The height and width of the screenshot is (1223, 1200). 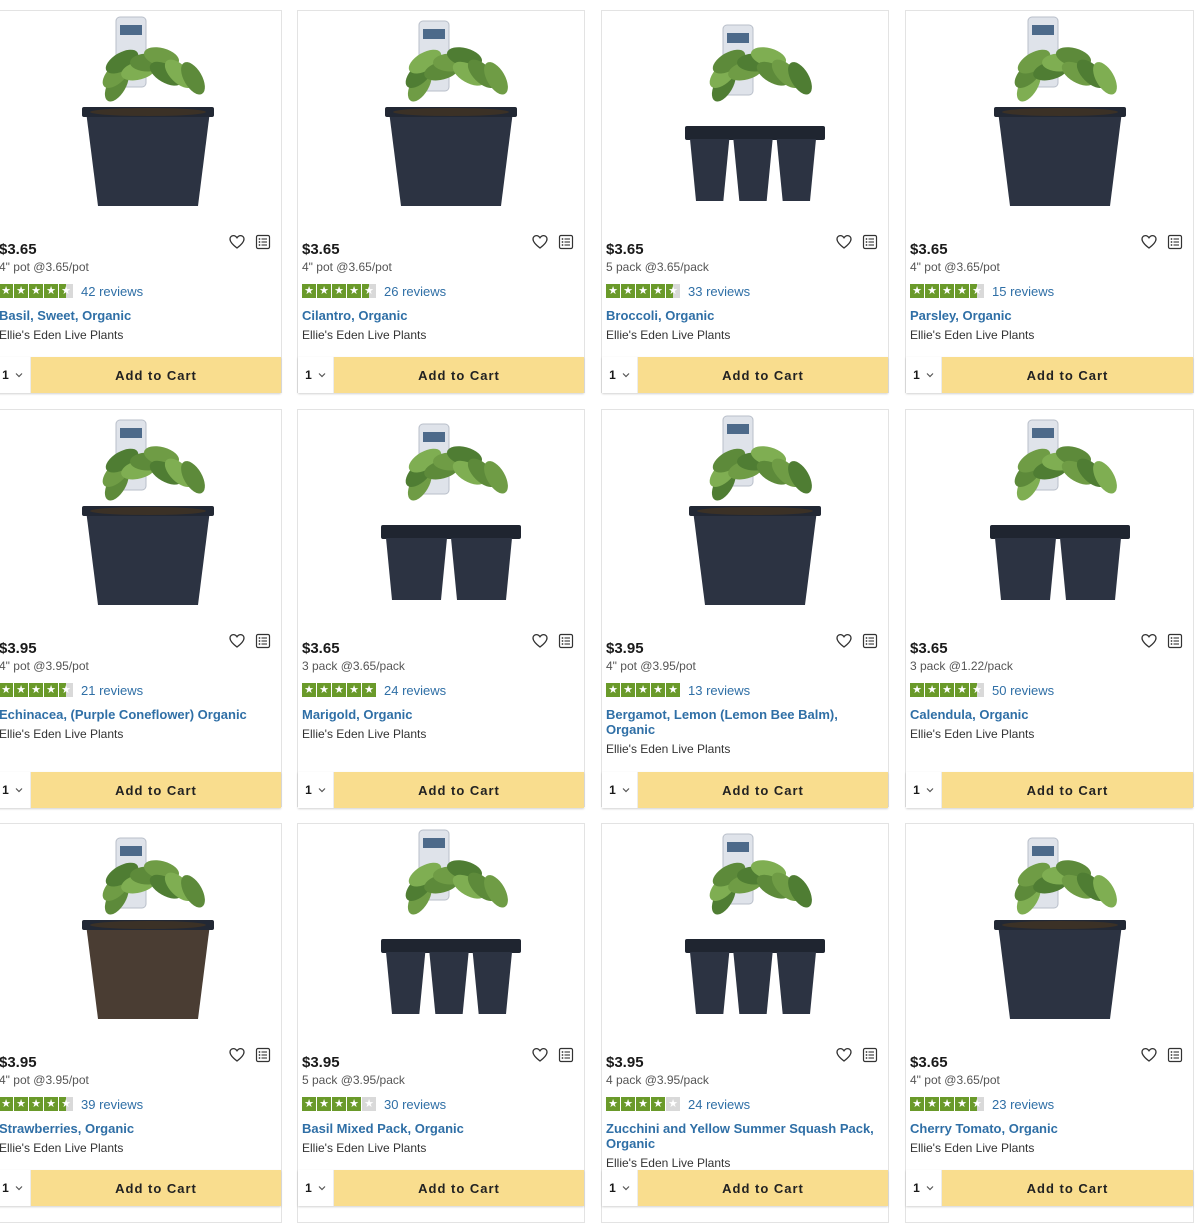 I want to click on product-name-link: Marigold, Organic, so click(x=438, y=714).